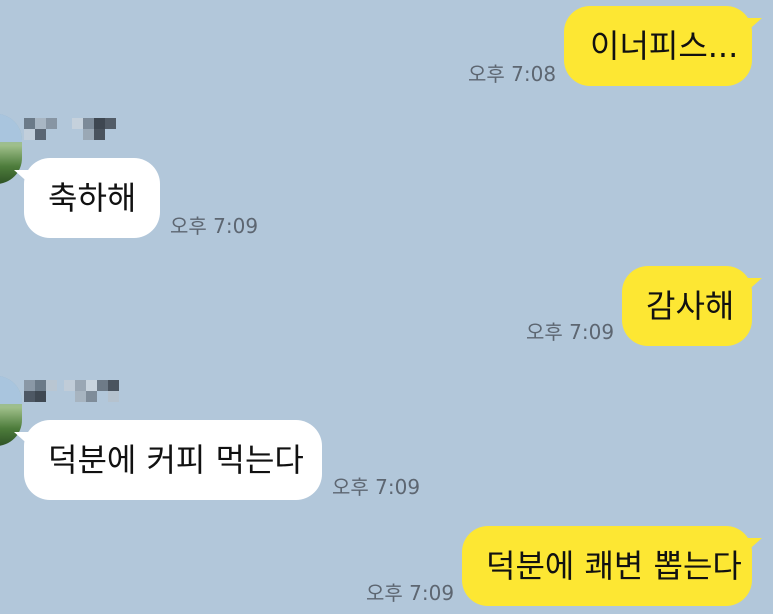 The height and width of the screenshot is (614, 773). I want to click on message-text: 감사해, so click(690, 306).